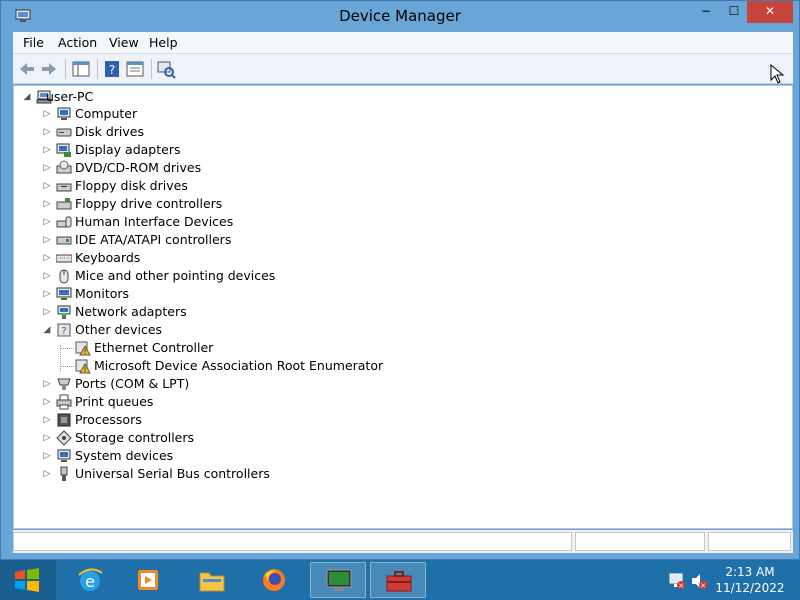  What do you see at coordinates (49, 69) in the screenshot?
I see `forward-icon` at bounding box center [49, 69].